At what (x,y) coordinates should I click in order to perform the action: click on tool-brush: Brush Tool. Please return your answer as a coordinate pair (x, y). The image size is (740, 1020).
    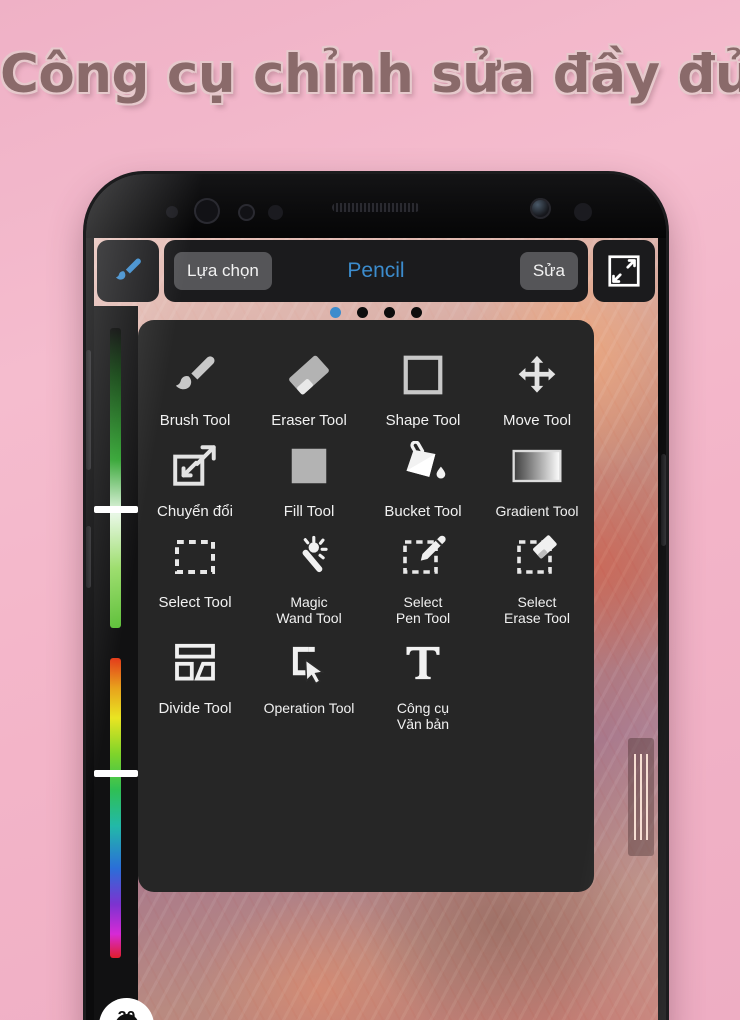
    Looking at the image, I should click on (195, 383).